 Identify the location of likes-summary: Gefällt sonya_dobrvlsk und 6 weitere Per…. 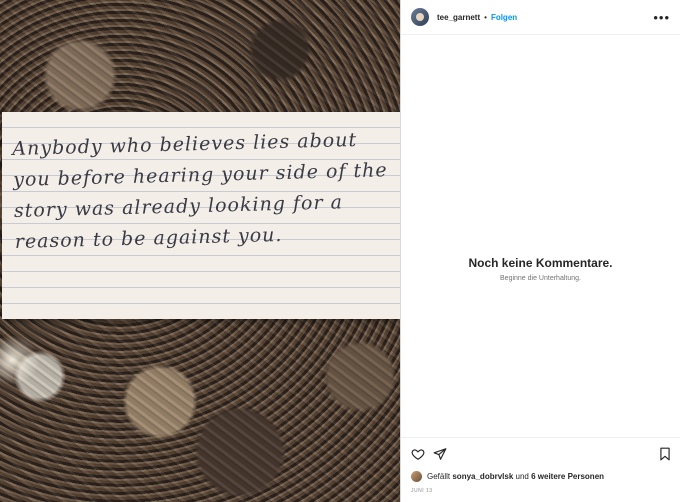
(507, 476).